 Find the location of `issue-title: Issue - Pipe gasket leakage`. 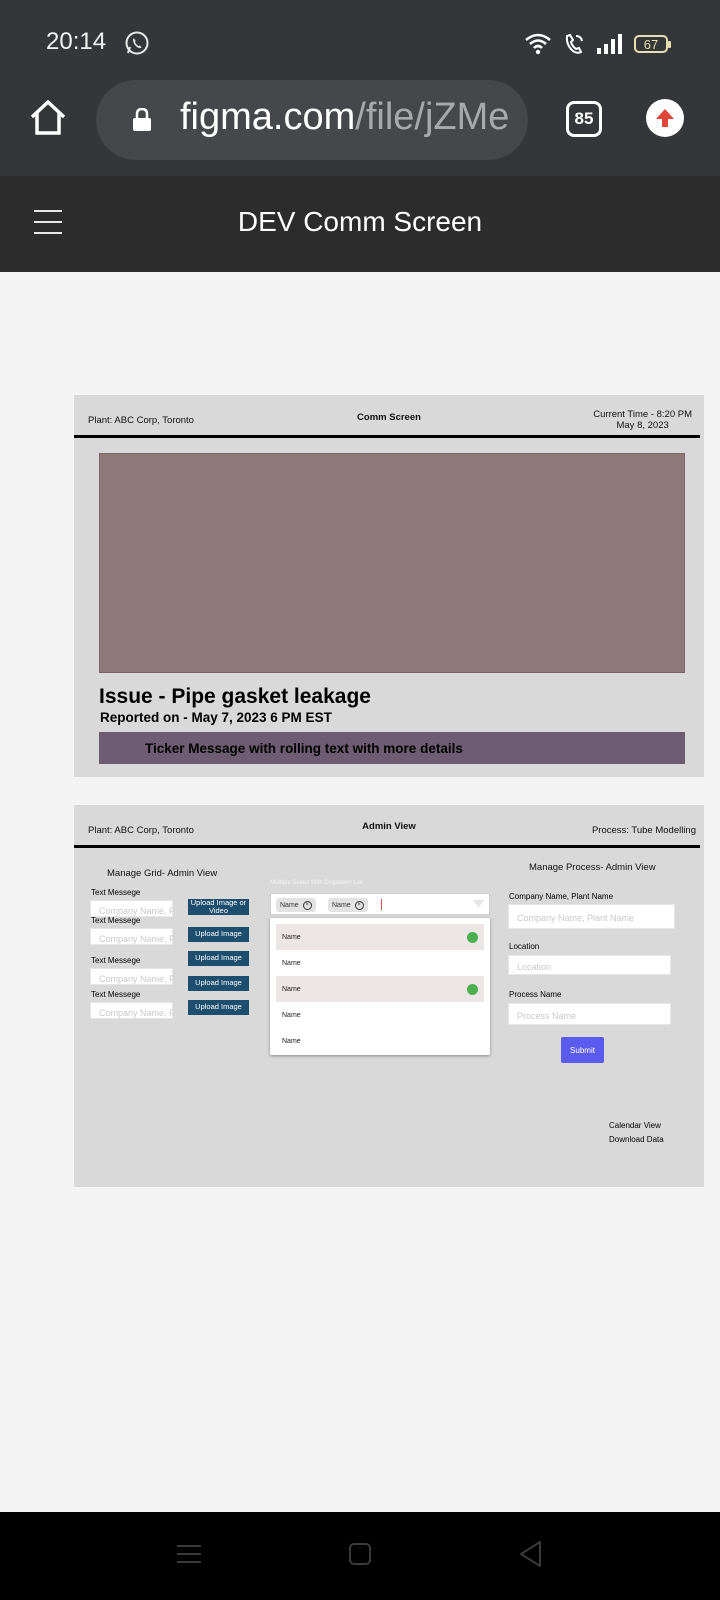

issue-title: Issue - Pipe gasket leakage is located at coordinates (235, 696).